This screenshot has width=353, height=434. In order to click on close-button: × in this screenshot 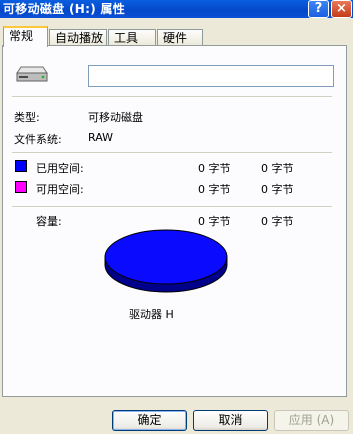, I will do `click(341, 9)`.